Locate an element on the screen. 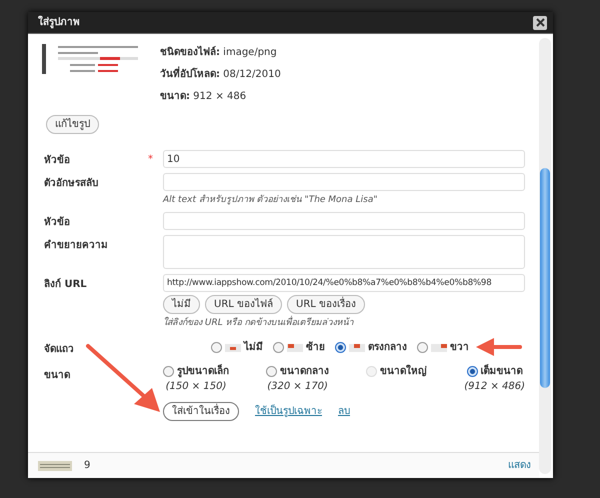 This screenshot has height=498, width=600. option-label: ซ้าย is located at coordinates (315, 347).